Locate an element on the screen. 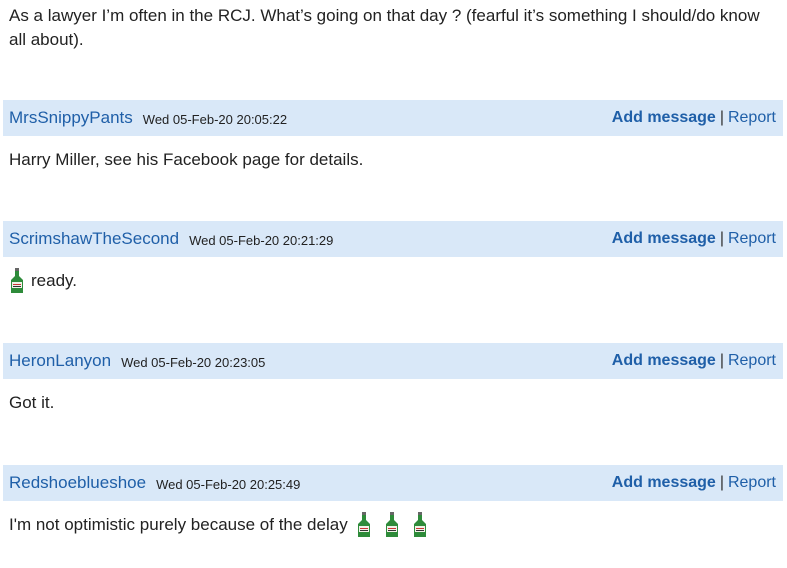  gin-bottle-icon-group is located at coordinates (392, 525).